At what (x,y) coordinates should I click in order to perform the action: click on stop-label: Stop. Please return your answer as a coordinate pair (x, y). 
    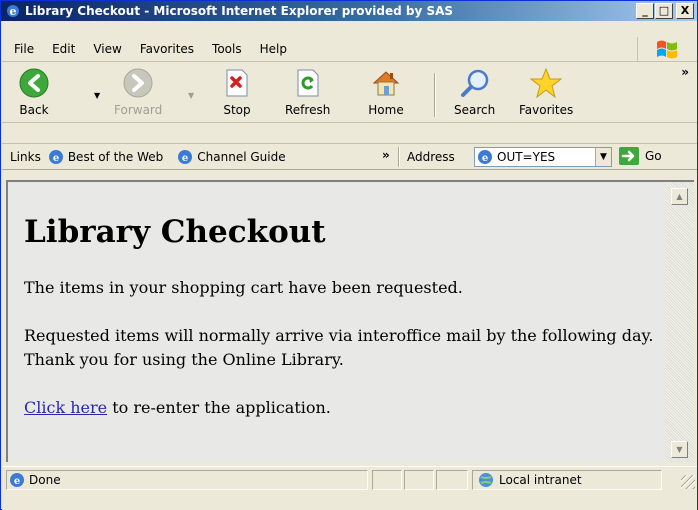
    Looking at the image, I should click on (237, 110).